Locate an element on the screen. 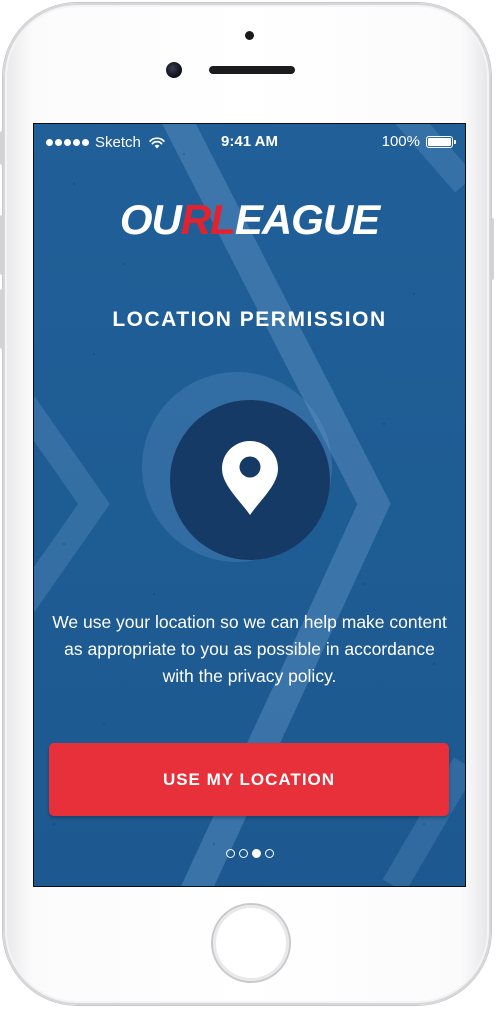  mute-switch is located at coordinates (2, 148).